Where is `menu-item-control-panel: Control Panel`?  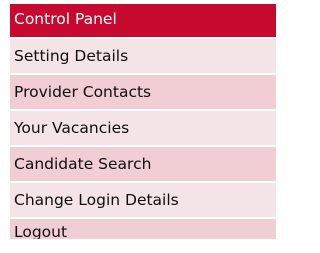 menu-item-control-panel: Control Panel is located at coordinates (143, 20).